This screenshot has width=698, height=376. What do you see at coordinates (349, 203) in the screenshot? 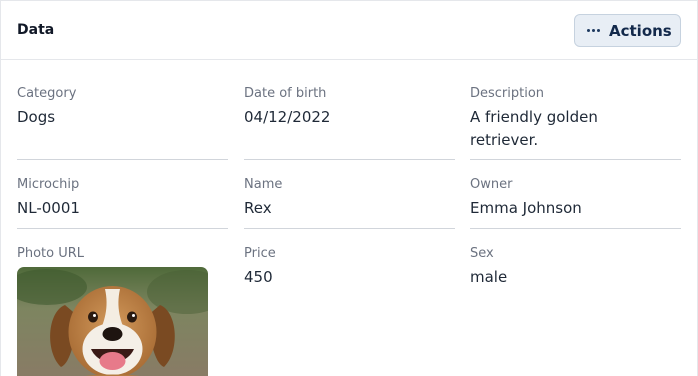
I see `field-name: Name Rex` at bounding box center [349, 203].